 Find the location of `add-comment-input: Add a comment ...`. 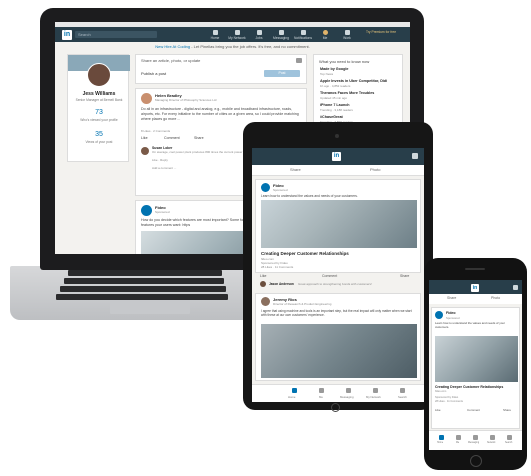

add-comment-input: Add a comment ... is located at coordinates (164, 168).